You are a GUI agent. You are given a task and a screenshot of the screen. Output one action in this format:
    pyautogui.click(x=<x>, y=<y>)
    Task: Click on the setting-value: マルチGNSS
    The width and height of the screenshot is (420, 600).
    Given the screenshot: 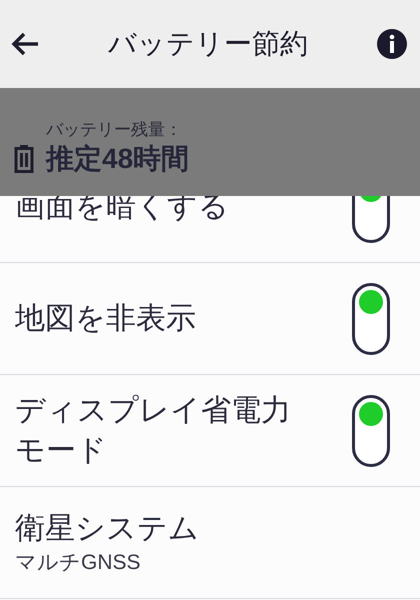 What is the action you would take?
    pyautogui.click(x=78, y=563)
    